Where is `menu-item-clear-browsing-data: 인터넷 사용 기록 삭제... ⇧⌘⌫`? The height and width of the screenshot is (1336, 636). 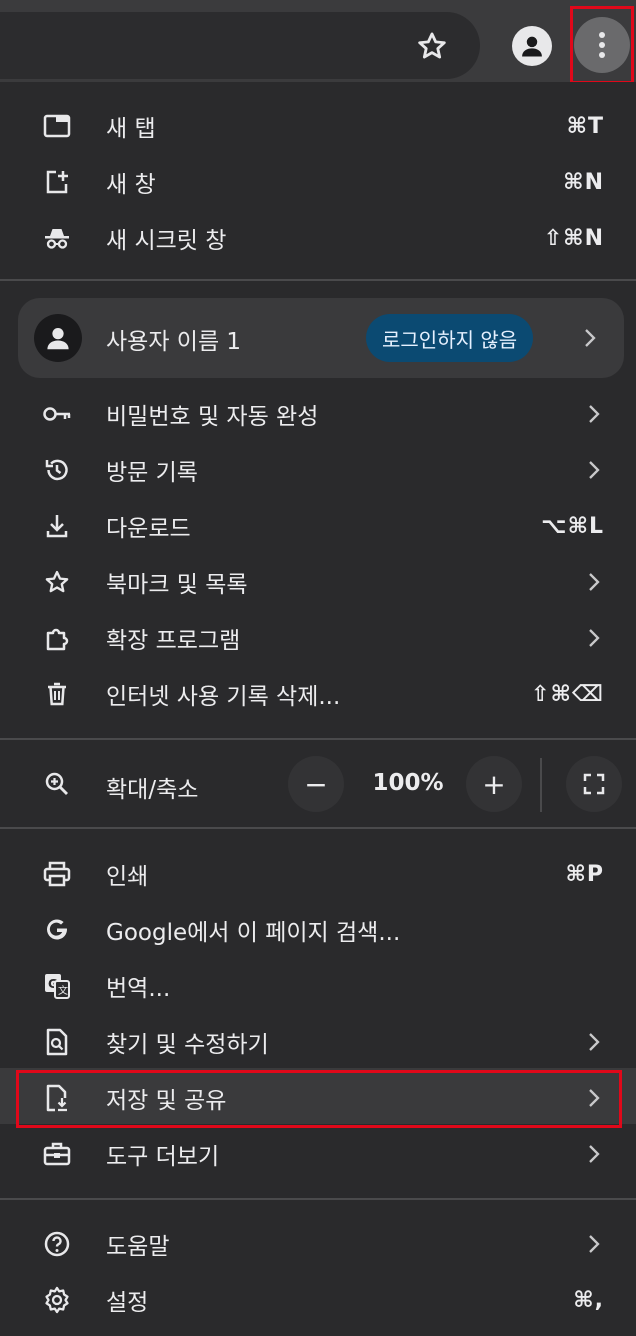
menu-item-clear-browsing-data: 인터넷 사용 기록 삭제... ⇧⌘⌫ is located at coordinates (318, 694).